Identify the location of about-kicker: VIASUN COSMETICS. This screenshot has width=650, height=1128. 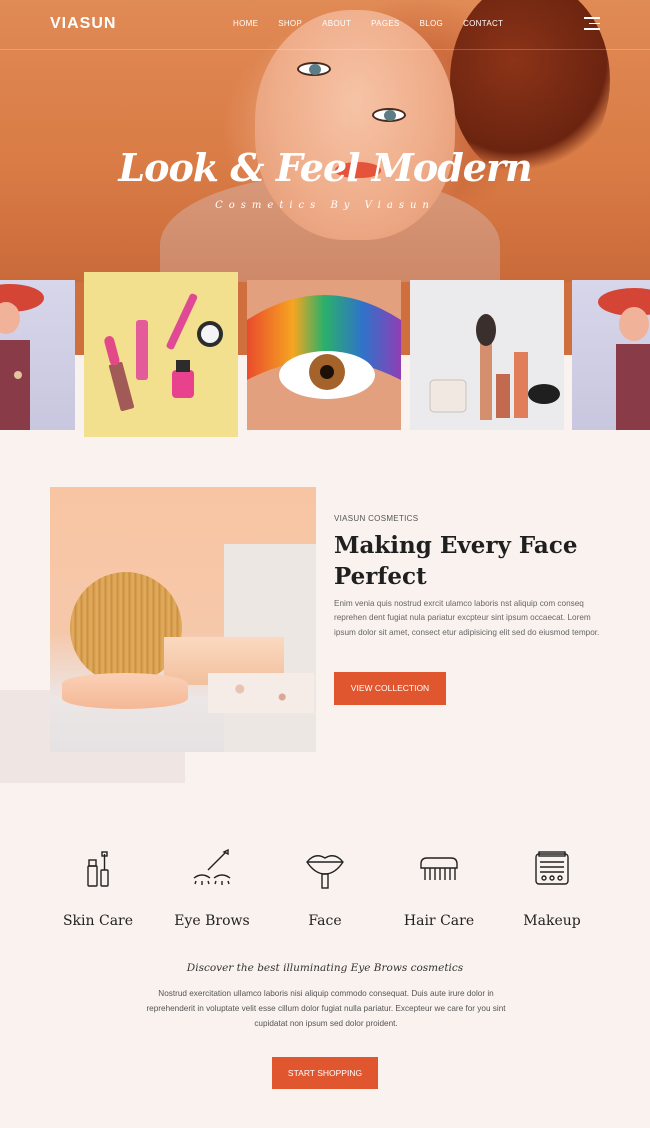
(376, 518).